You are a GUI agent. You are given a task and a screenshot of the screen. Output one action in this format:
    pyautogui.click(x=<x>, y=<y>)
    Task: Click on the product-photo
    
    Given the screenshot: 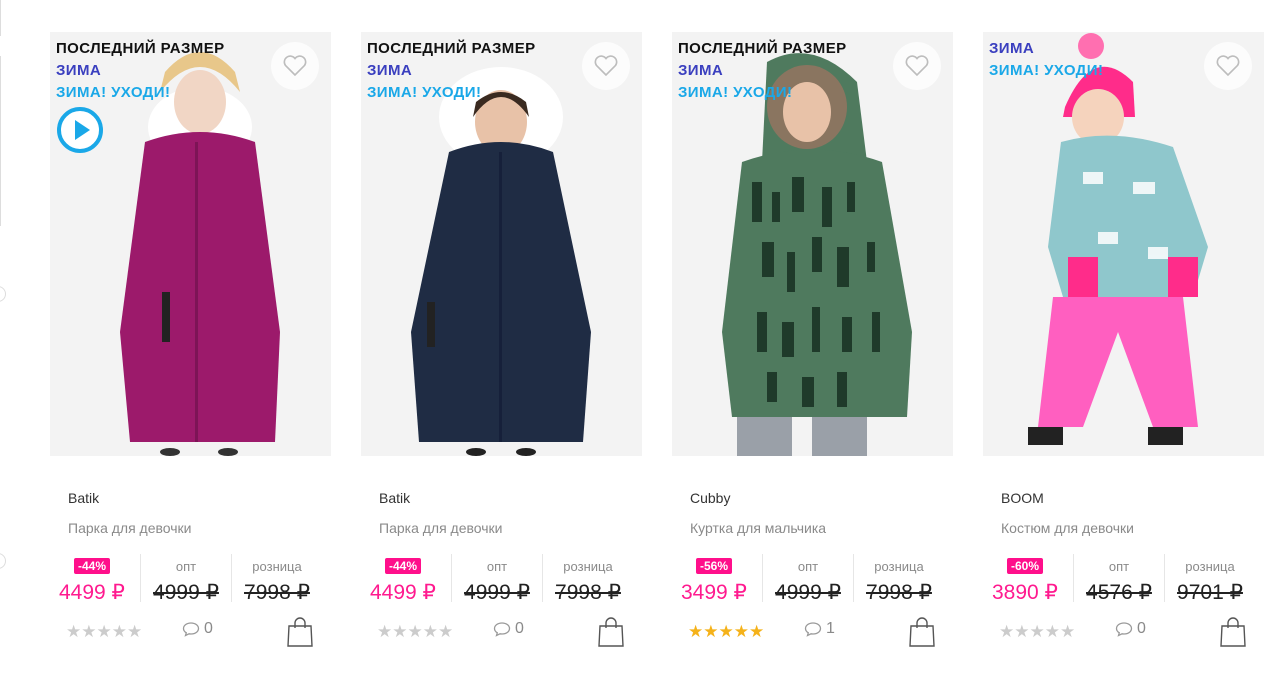 What is the action you would take?
    pyautogui.click(x=1123, y=244)
    